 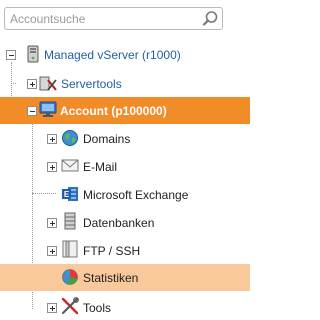 What do you see at coordinates (112, 55) in the screenshot?
I see `tree-item-label: Managed vServer (r1000)` at bounding box center [112, 55].